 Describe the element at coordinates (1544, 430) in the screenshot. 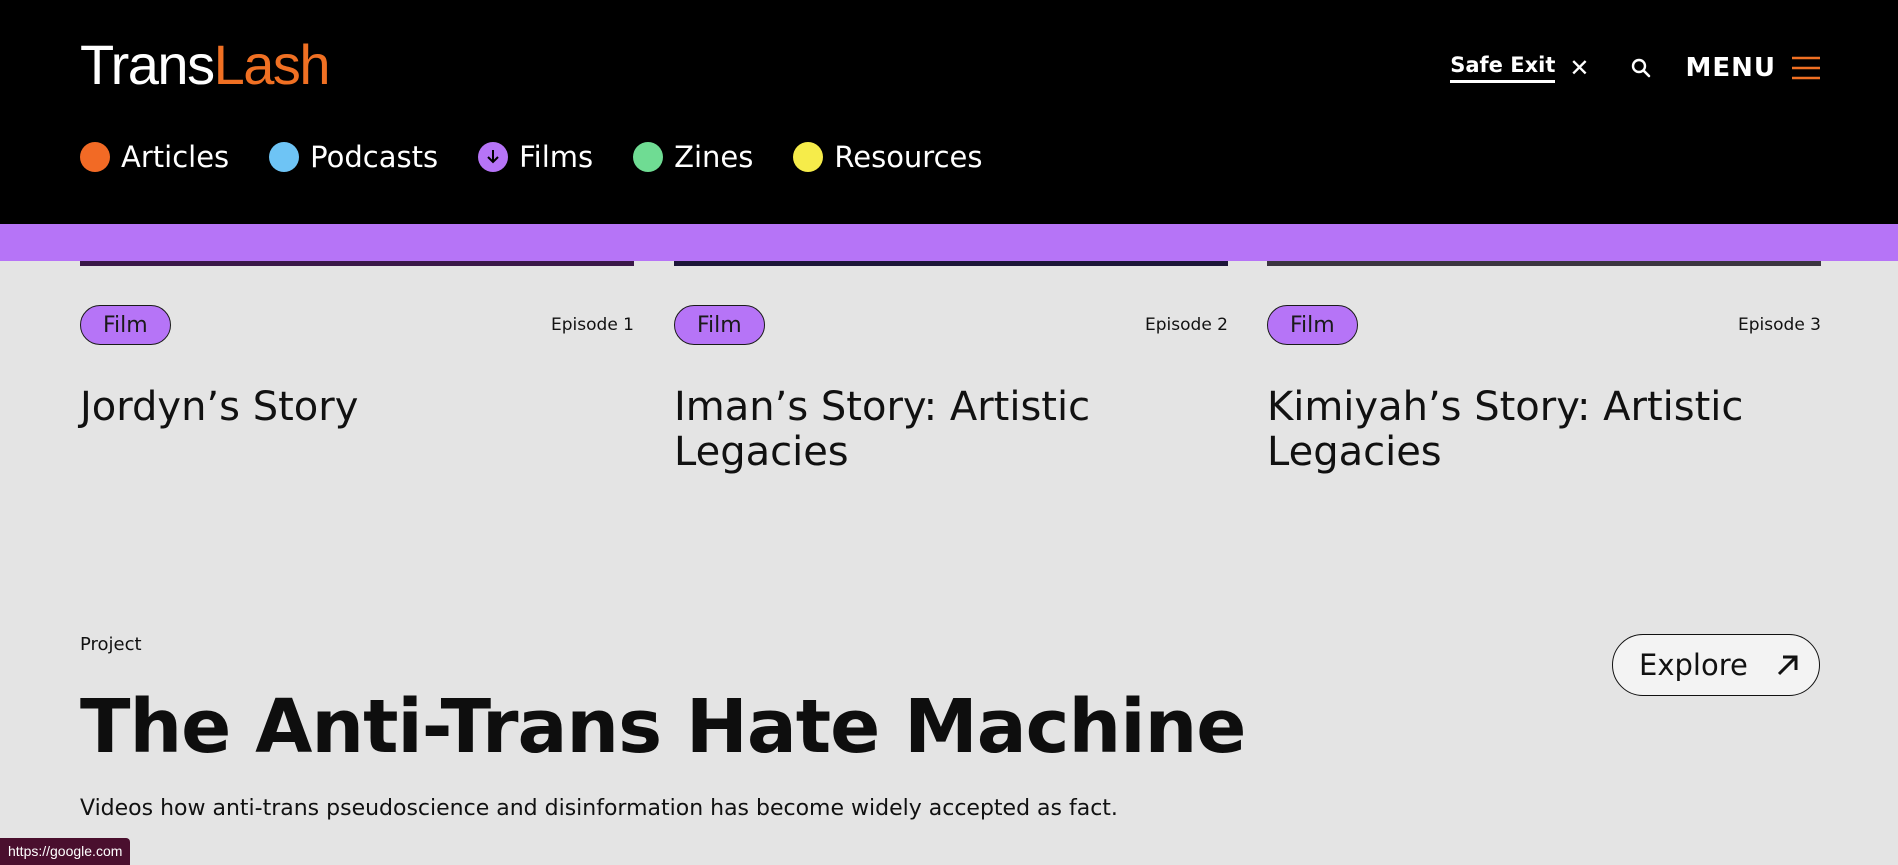

I see `card-title: Kimiyah’s Story: Artistic Legacies` at that location.